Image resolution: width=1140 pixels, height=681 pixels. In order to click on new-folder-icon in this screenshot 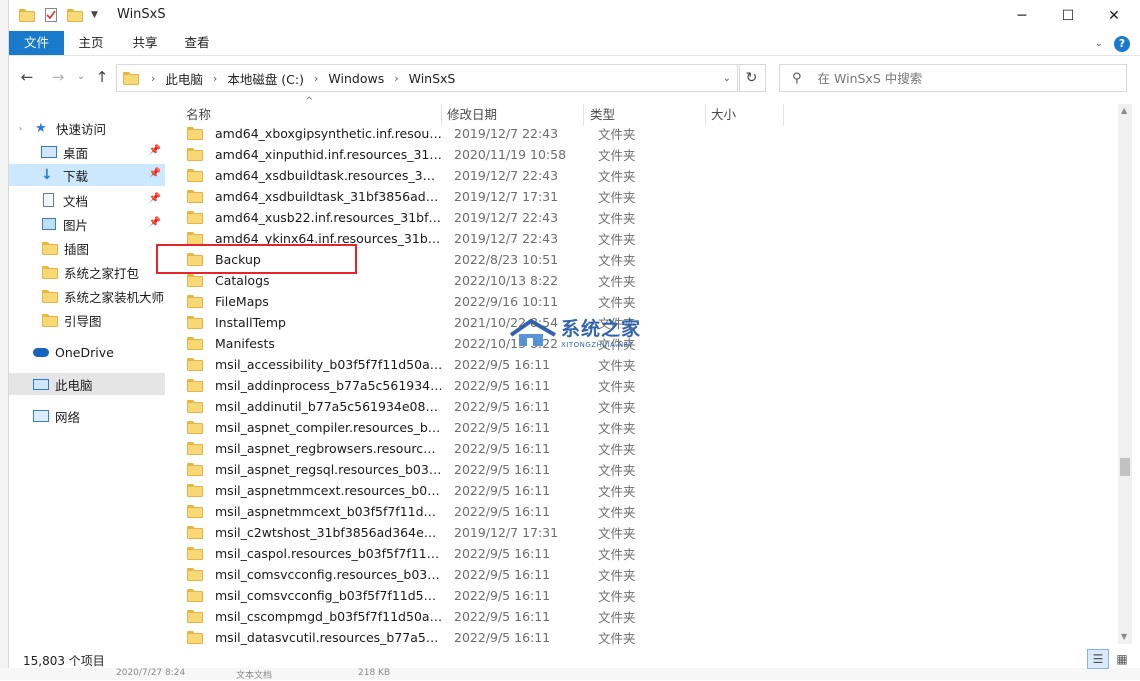, I will do `click(75, 15)`.